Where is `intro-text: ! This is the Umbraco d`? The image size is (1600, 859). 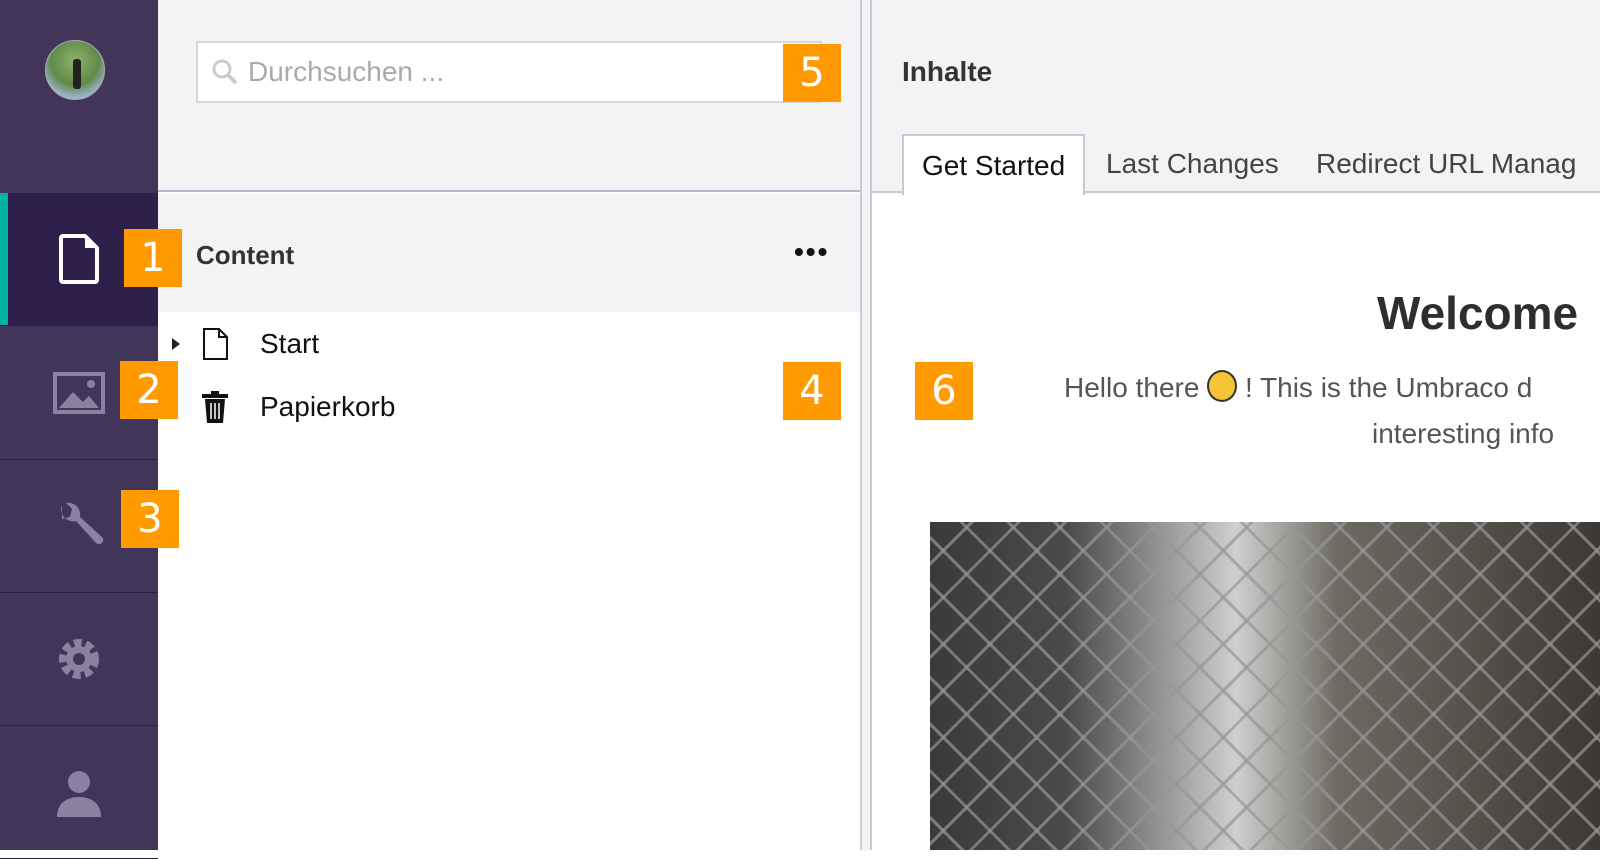 intro-text: ! This is the Umbraco d is located at coordinates (1388, 387).